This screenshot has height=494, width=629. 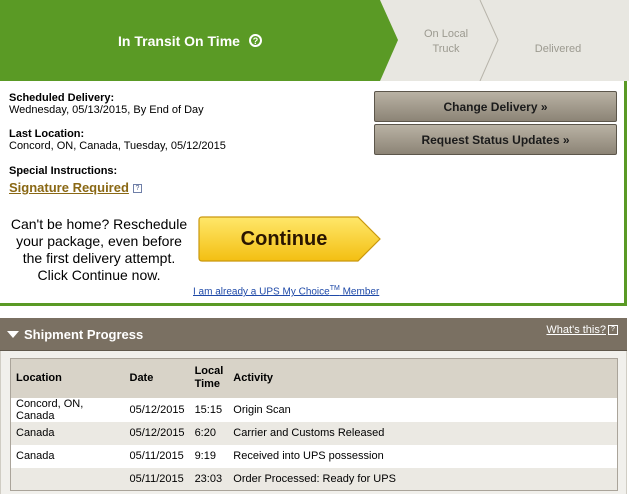 I want to click on column-location: Location, so click(x=67, y=378).